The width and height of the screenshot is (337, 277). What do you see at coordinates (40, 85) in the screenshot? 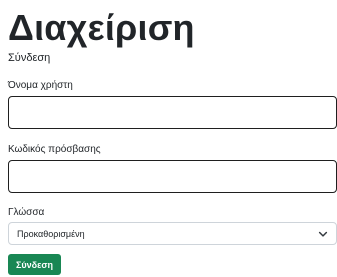
I see `username-label: Όνομα χρήστη` at bounding box center [40, 85].